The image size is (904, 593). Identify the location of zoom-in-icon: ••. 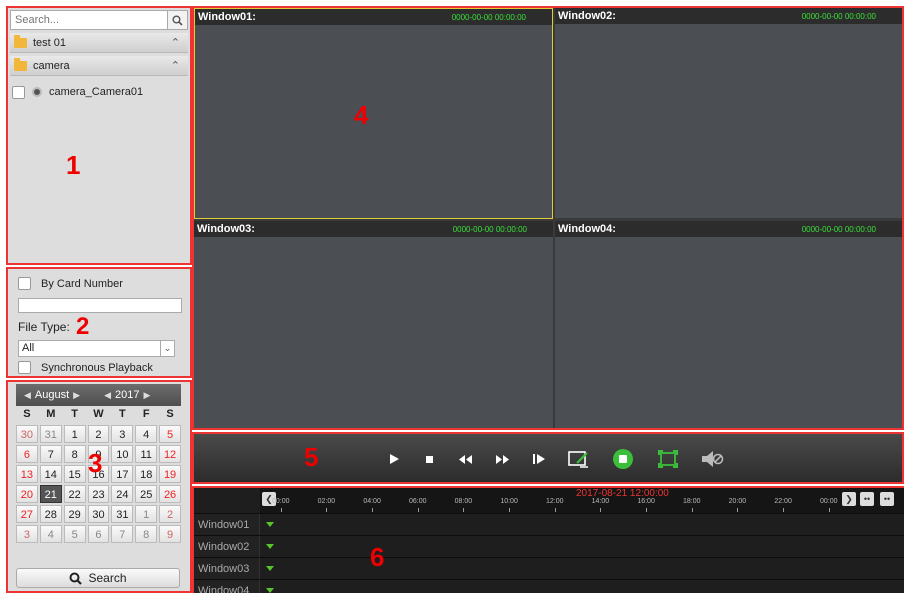
(867, 499).